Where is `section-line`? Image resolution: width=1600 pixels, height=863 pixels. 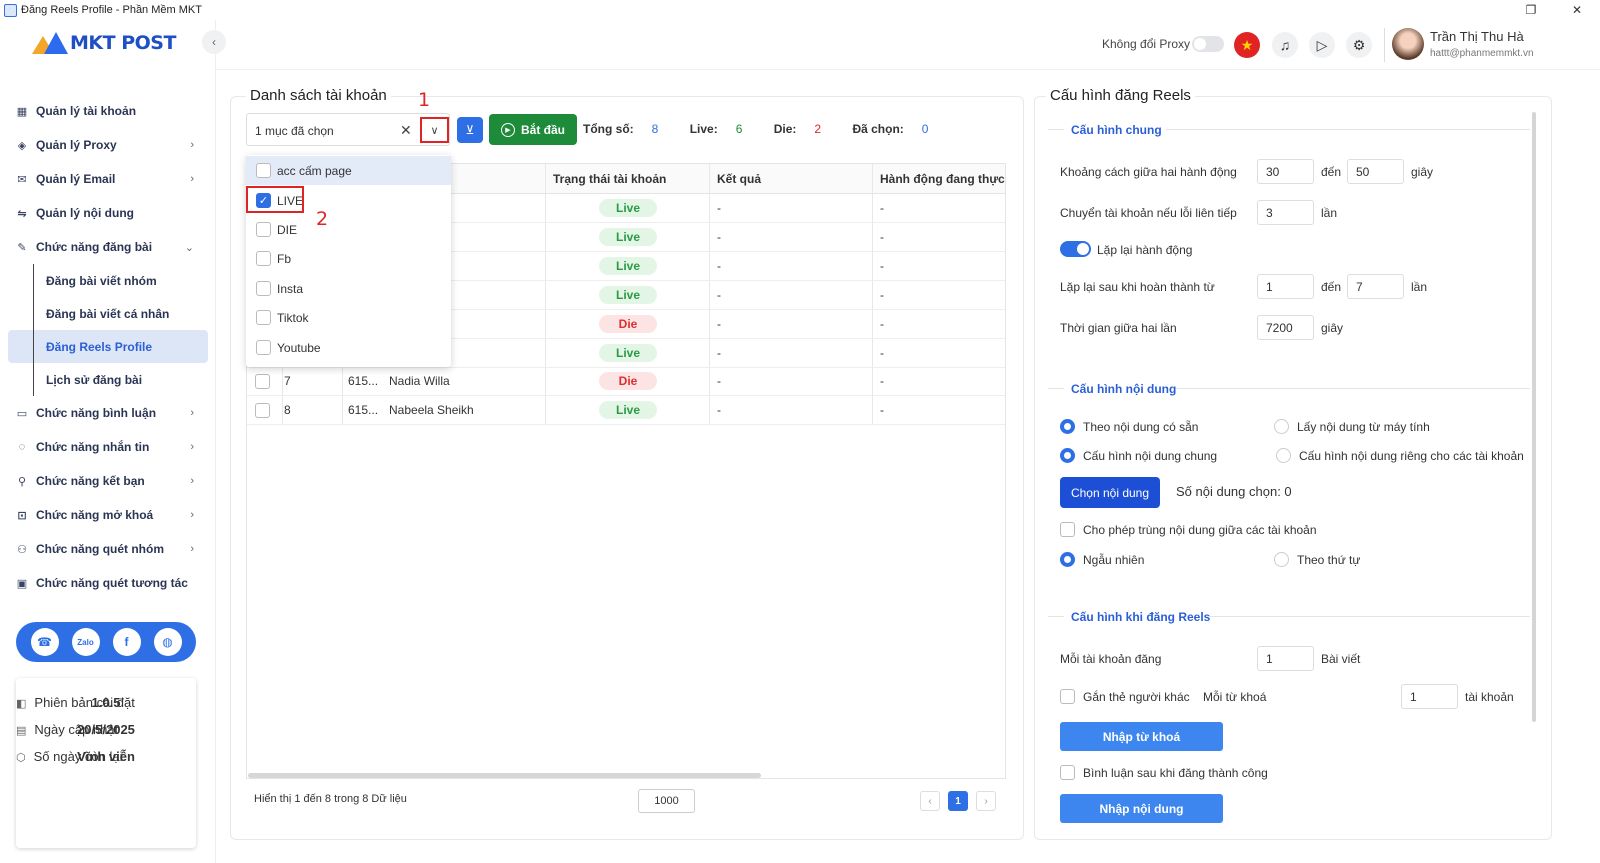 section-line is located at coordinates (1353, 388).